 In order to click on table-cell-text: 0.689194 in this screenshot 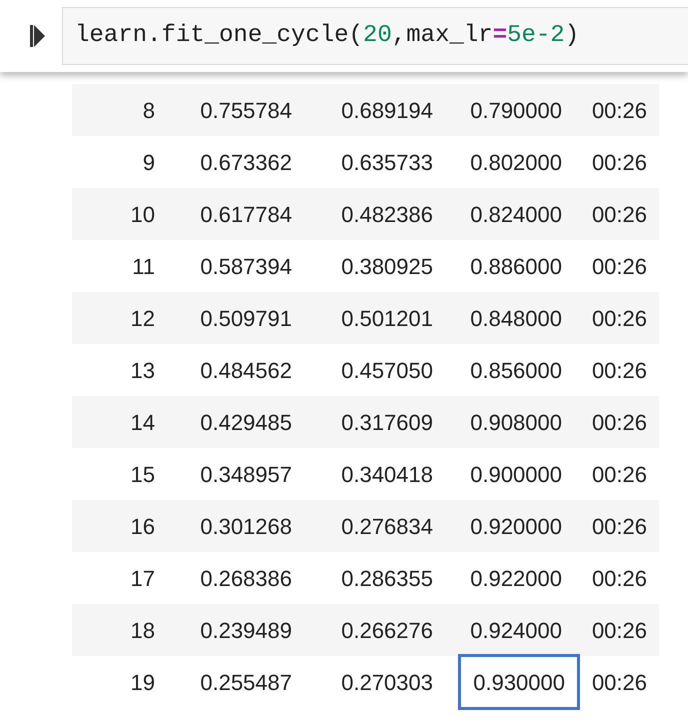, I will do `click(387, 110)`.